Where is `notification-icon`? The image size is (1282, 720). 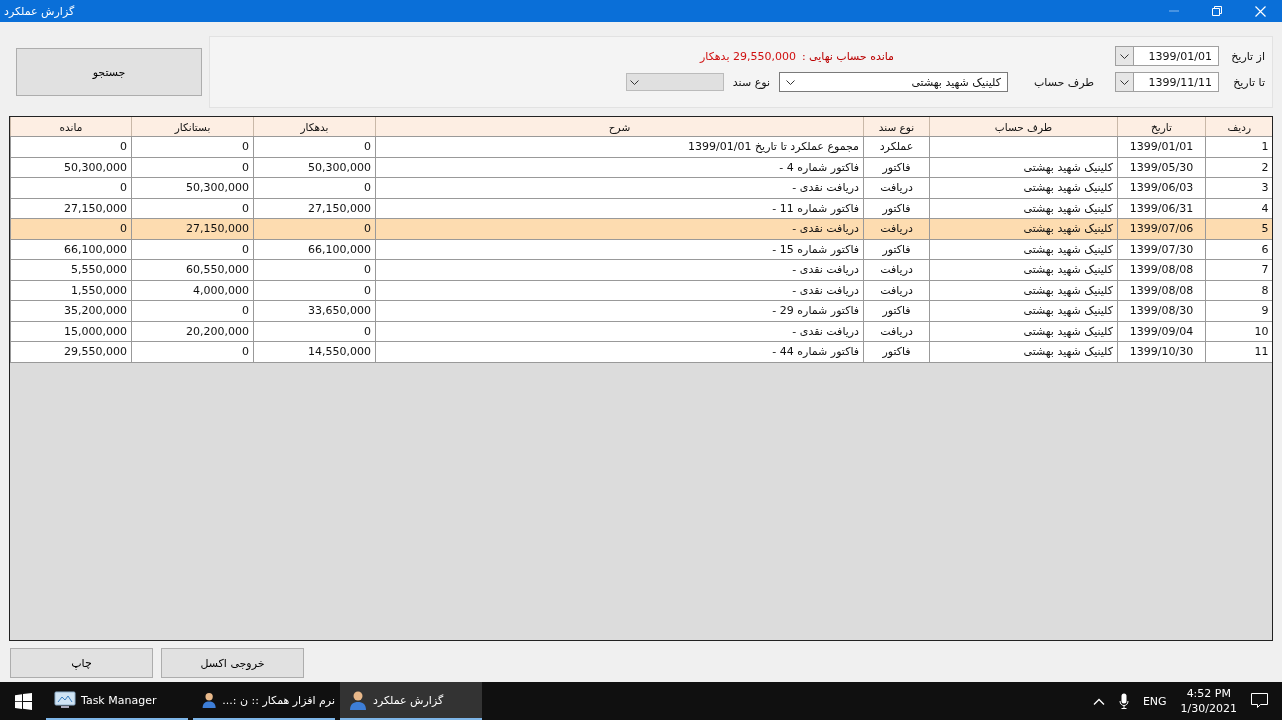
notification-icon is located at coordinates (1259, 701).